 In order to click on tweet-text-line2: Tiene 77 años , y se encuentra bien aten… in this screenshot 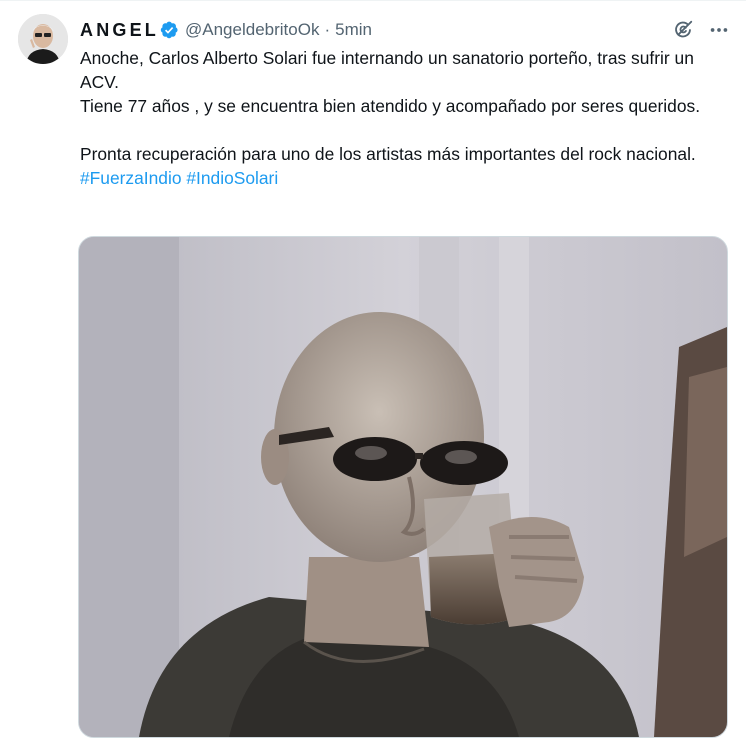, I will do `click(390, 106)`.